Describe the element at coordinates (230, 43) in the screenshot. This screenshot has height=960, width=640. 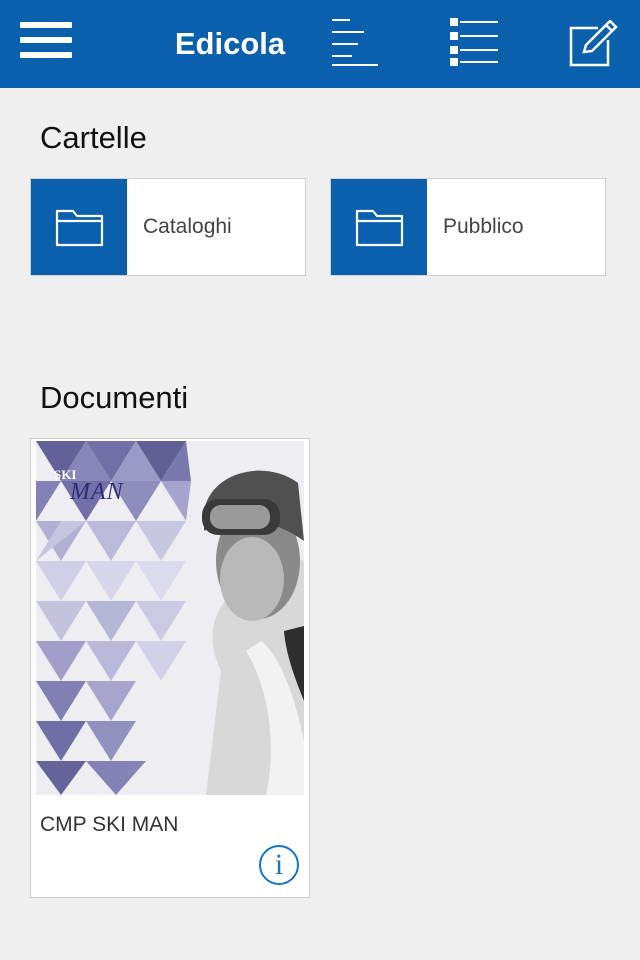
I see `page-title: Edicola` at that location.